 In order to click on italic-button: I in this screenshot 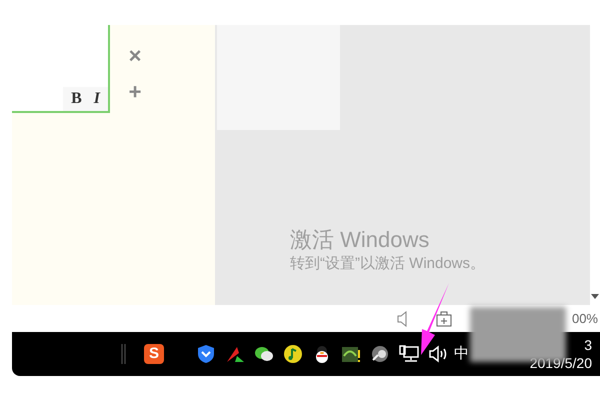, I will do `click(97, 99)`.